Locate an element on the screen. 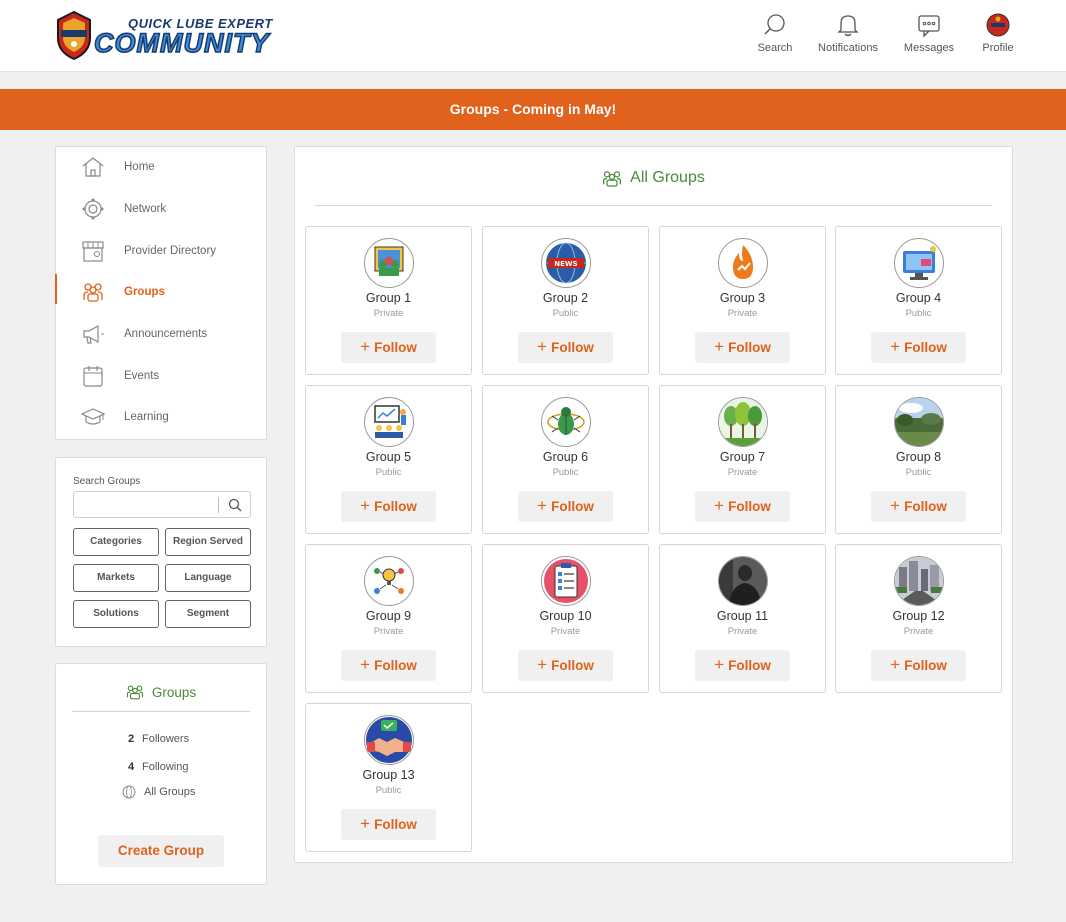 This screenshot has width=1066, height=922. filter-region-served-button: Region Served is located at coordinates (208, 542).